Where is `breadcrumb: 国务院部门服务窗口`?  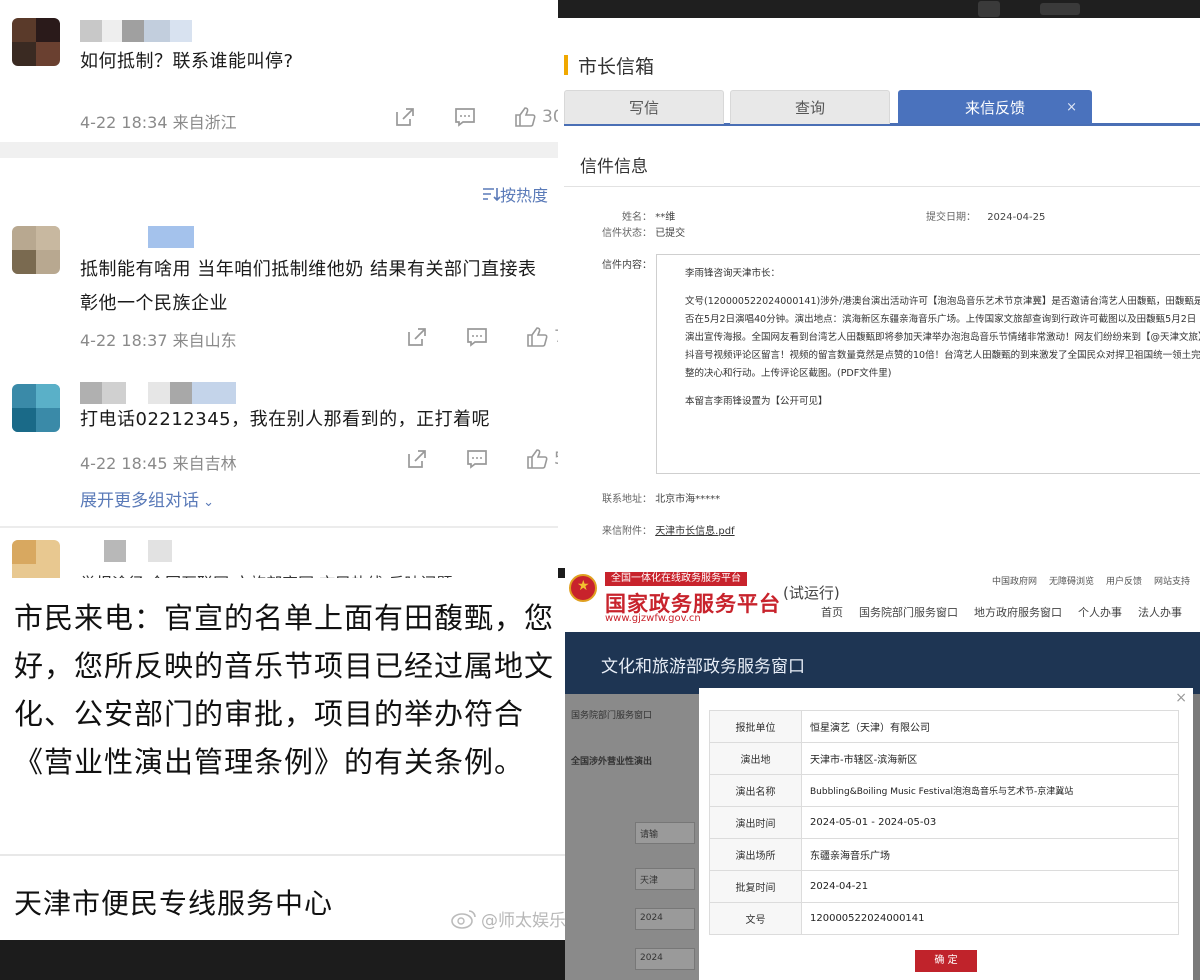 breadcrumb: 国务院部门服务窗口 is located at coordinates (612, 716).